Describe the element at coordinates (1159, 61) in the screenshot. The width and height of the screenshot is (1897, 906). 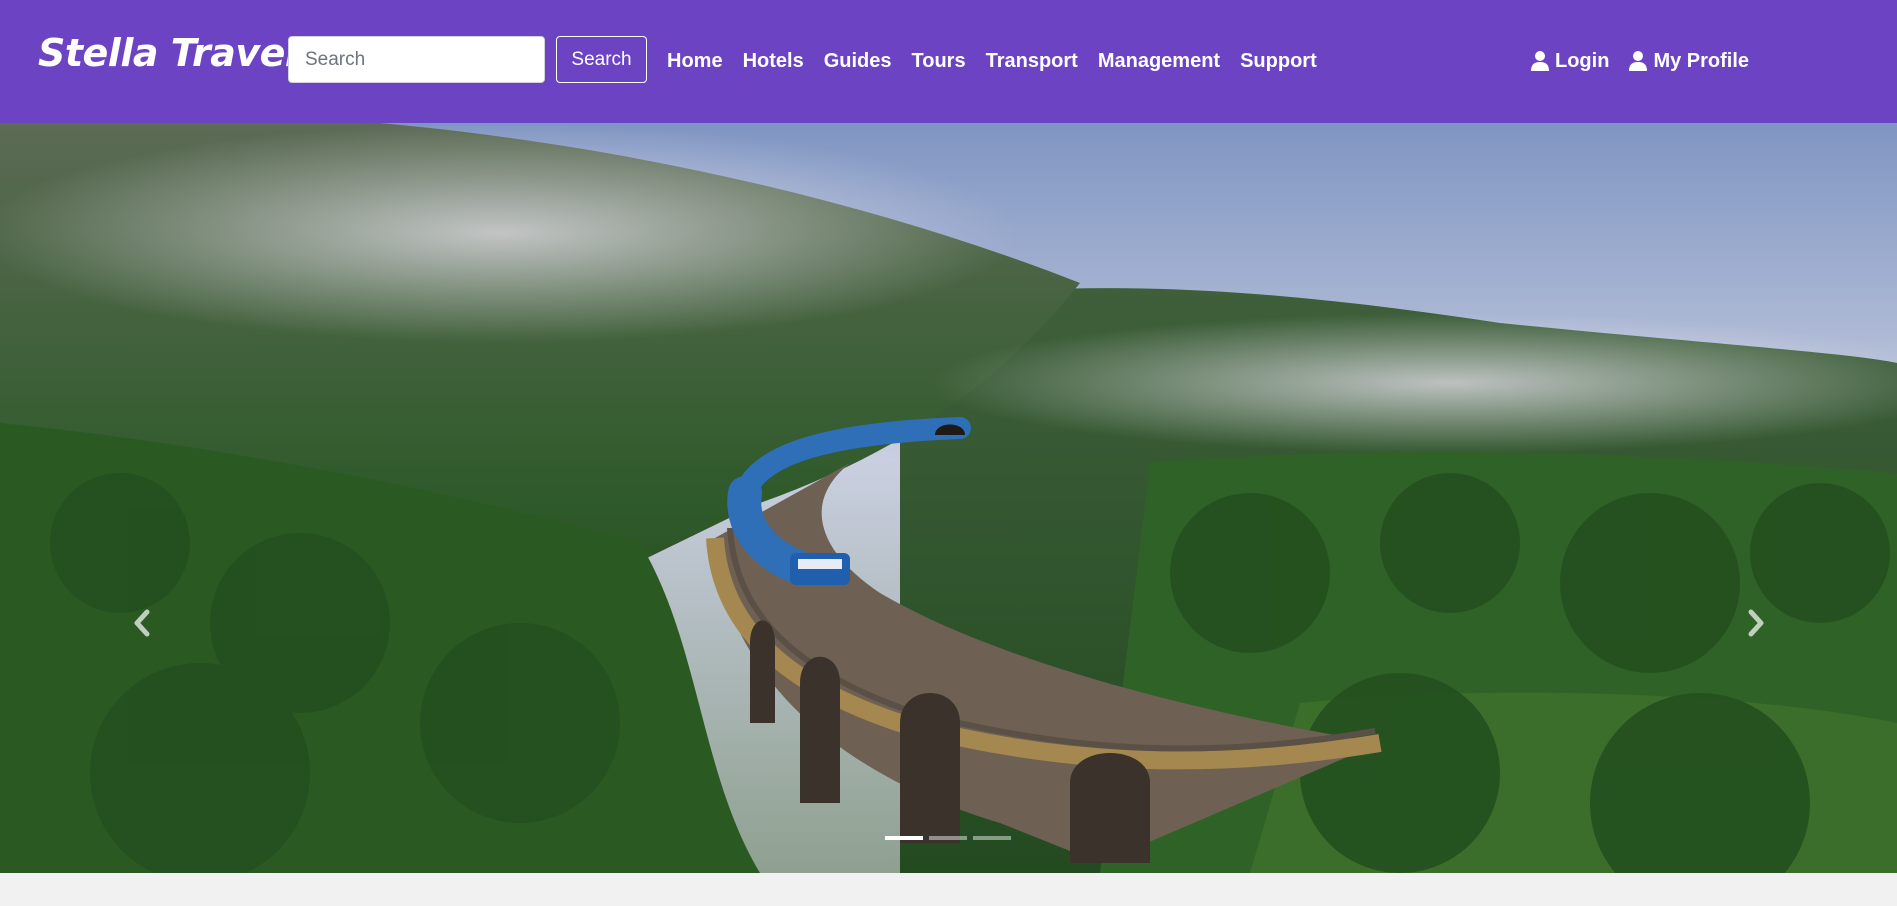
I see `nav-item-management: Management` at that location.